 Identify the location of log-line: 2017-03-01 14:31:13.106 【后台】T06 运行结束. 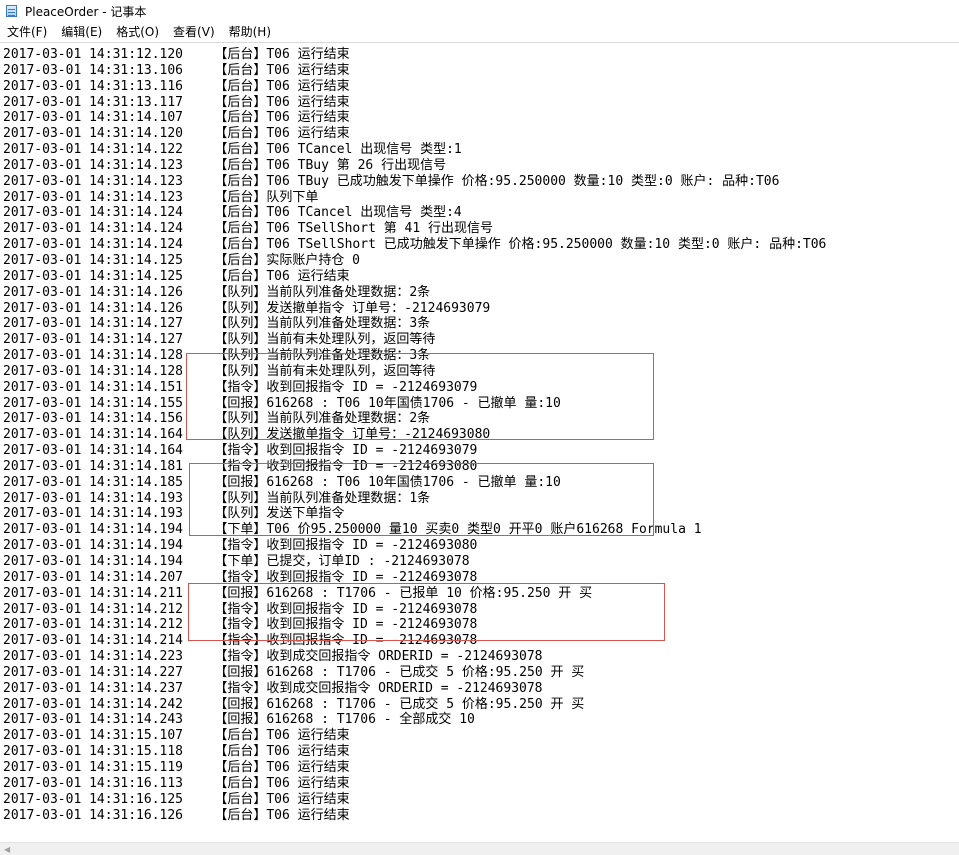
(176, 70).